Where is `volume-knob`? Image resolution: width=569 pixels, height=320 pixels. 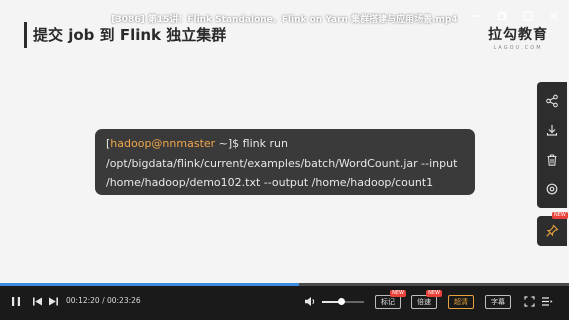 volume-knob is located at coordinates (341, 301).